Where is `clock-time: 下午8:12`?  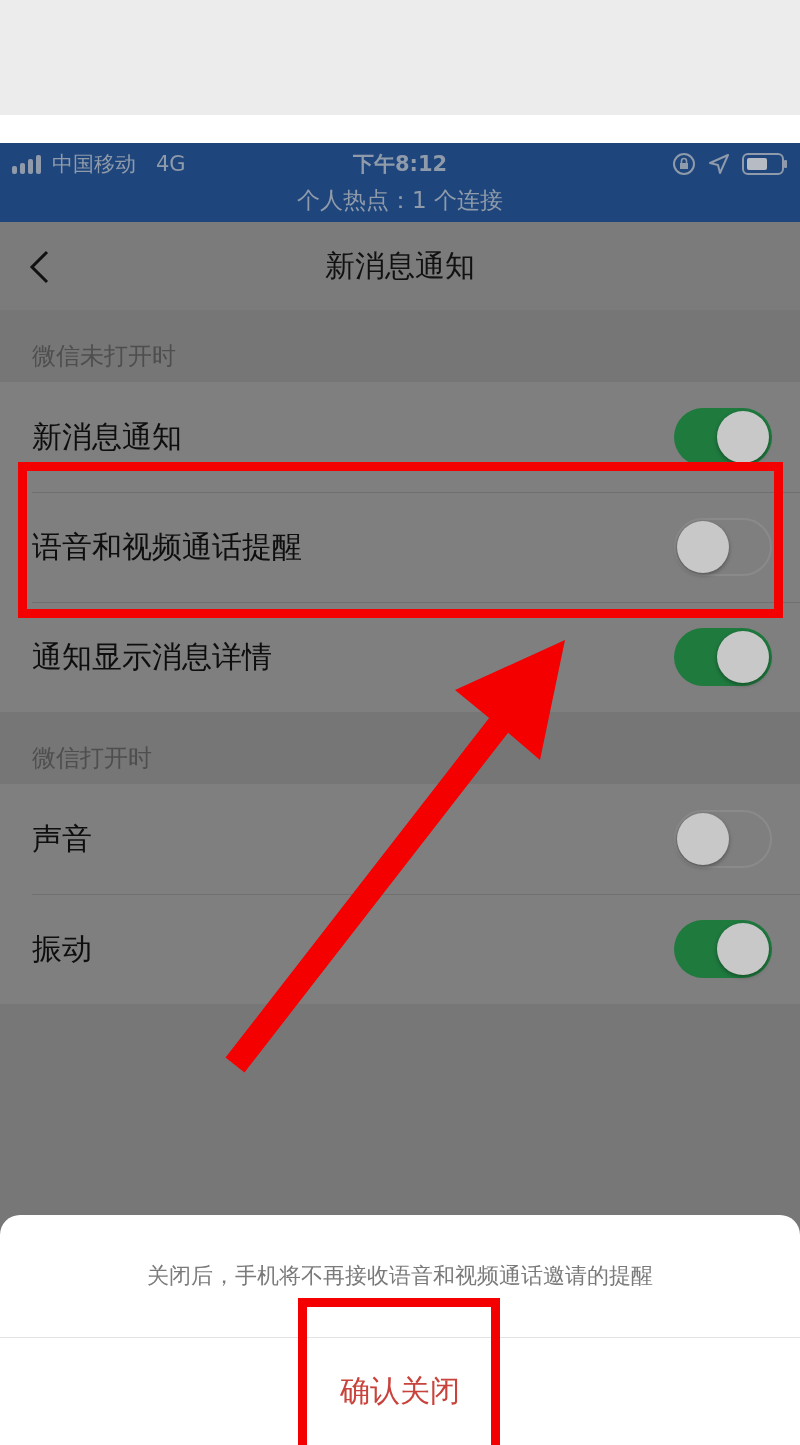
clock-time: 下午8:12 is located at coordinates (400, 164).